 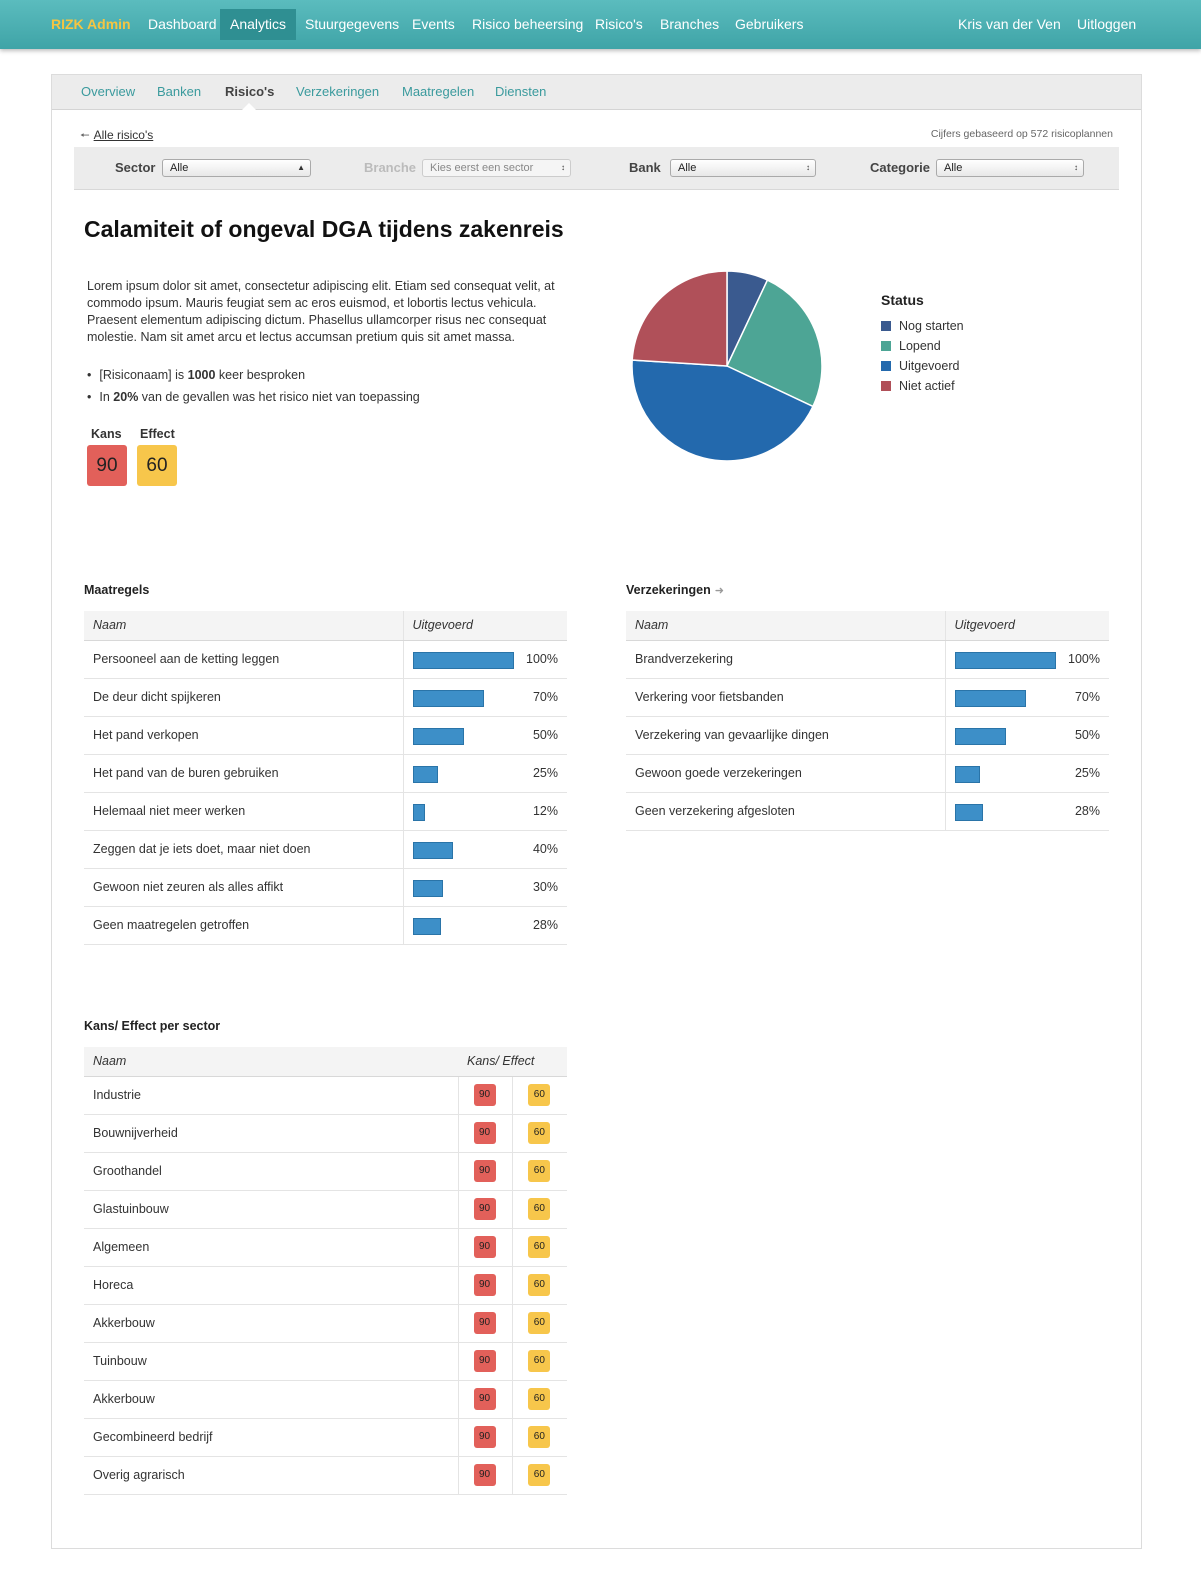 I want to click on row-progress: 100%, so click(x=484, y=659).